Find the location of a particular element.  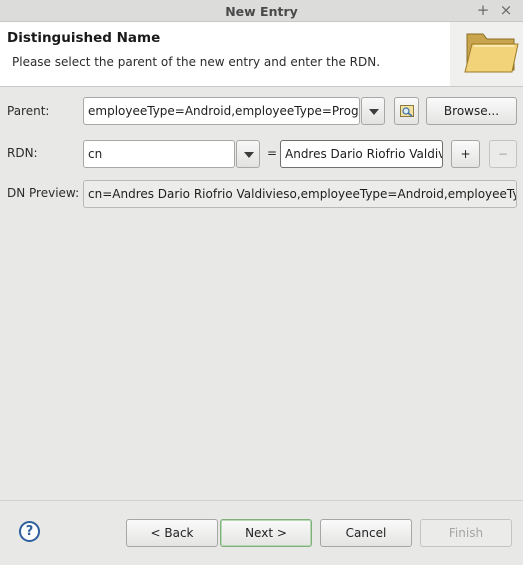

parent-dropdown-button is located at coordinates (373, 111).